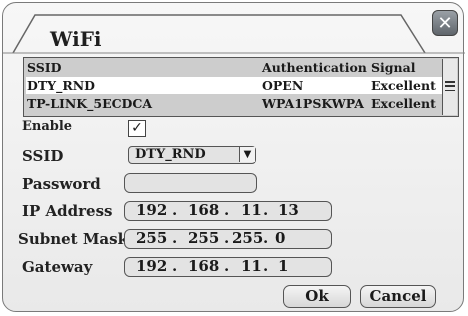 The image size is (468, 316). I want to click on close-icon: ✕, so click(445, 23).